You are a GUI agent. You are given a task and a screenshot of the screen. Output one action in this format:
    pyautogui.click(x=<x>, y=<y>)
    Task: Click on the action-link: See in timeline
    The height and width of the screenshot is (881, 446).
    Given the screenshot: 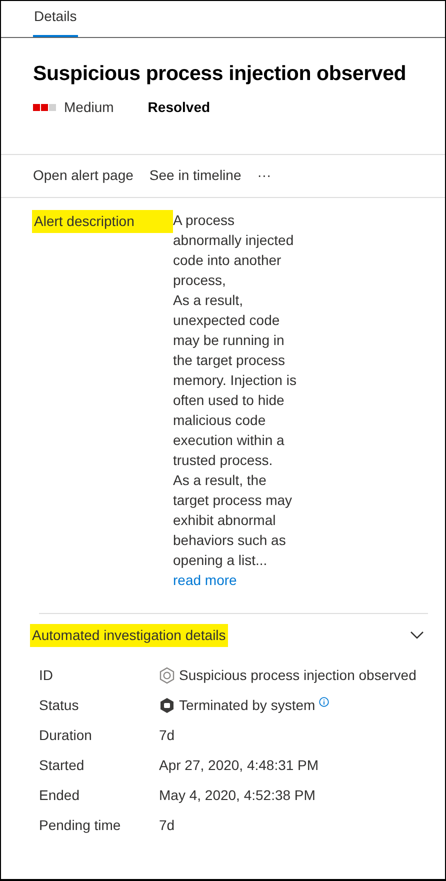 What is the action you would take?
    pyautogui.click(x=195, y=175)
    